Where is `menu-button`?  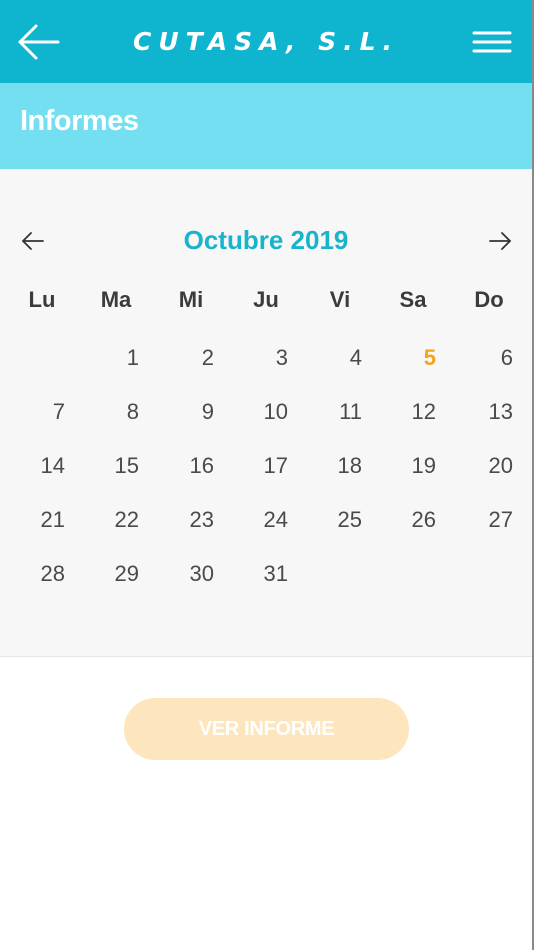 menu-button is located at coordinates (492, 42).